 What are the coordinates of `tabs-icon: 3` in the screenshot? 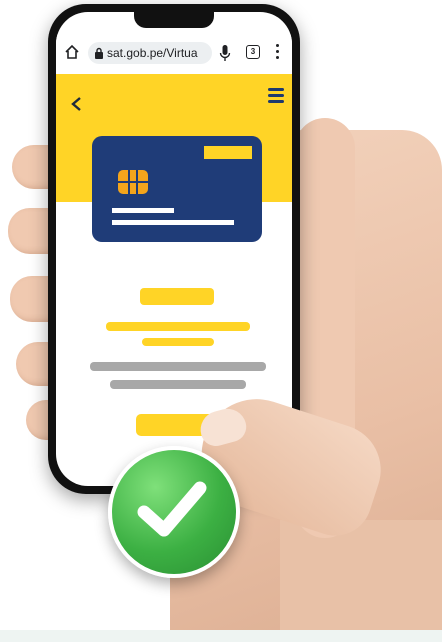 It's located at (253, 52).